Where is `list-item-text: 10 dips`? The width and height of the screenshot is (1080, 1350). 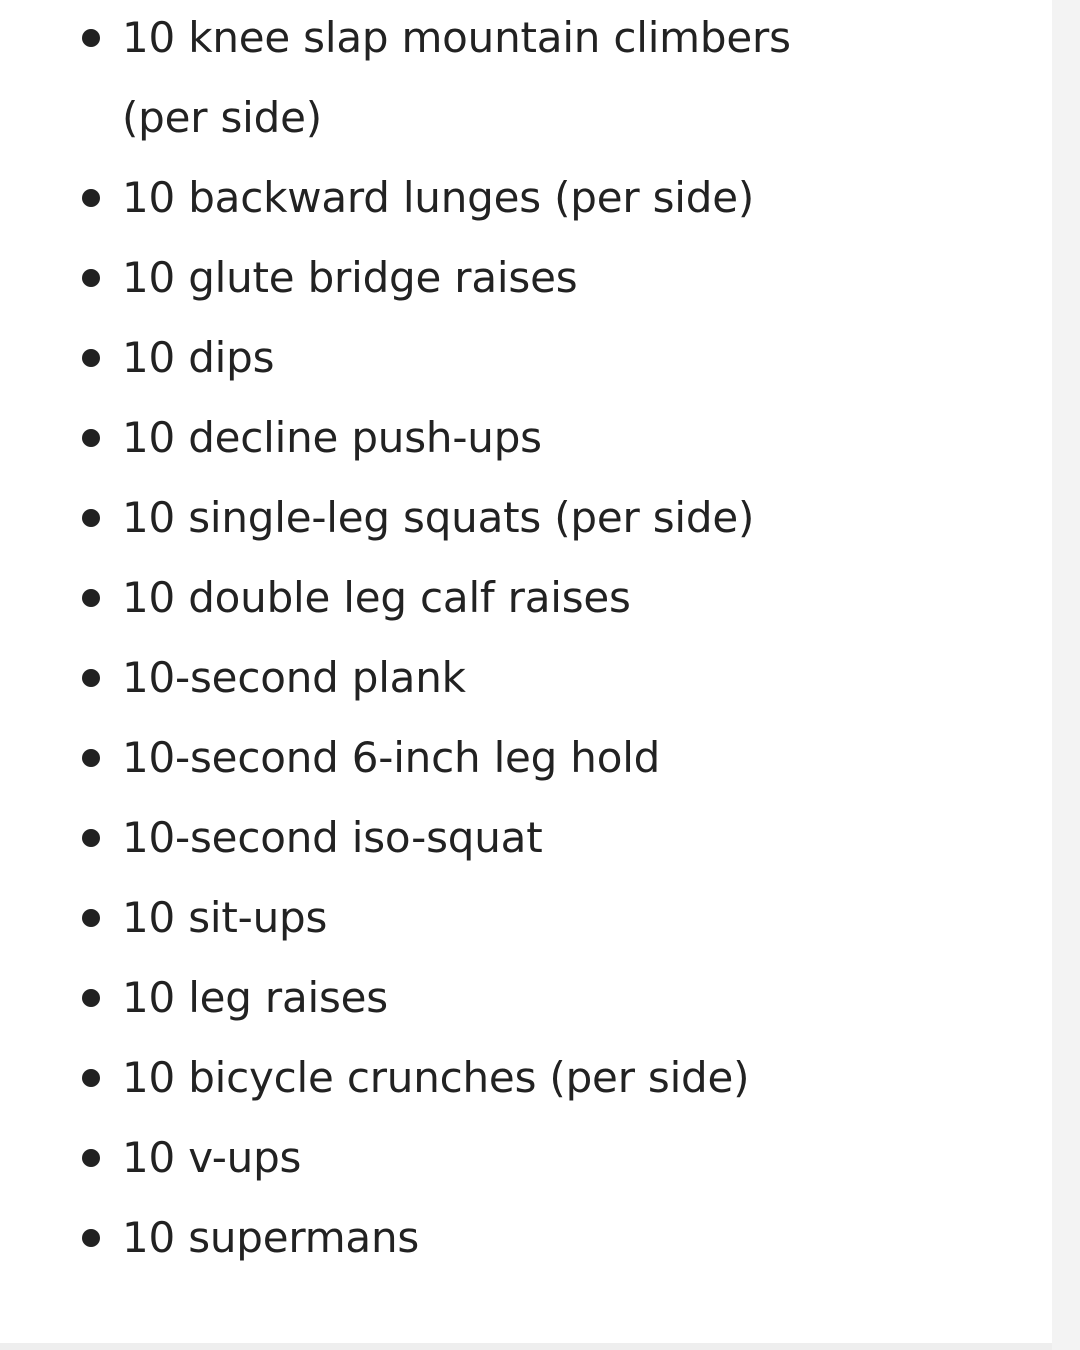
list-item-text: 10 dips is located at coordinates (198, 357).